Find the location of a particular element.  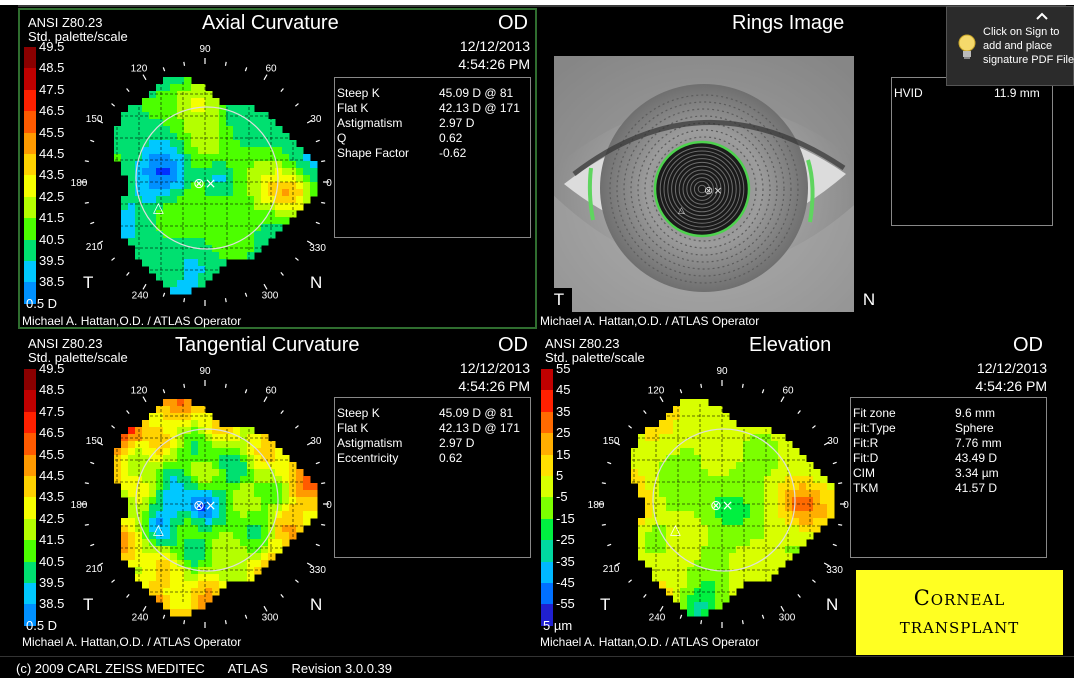

elevation-operator: Michael A. Hattan,O.D. / ATLAS Operator is located at coordinates (650, 642).